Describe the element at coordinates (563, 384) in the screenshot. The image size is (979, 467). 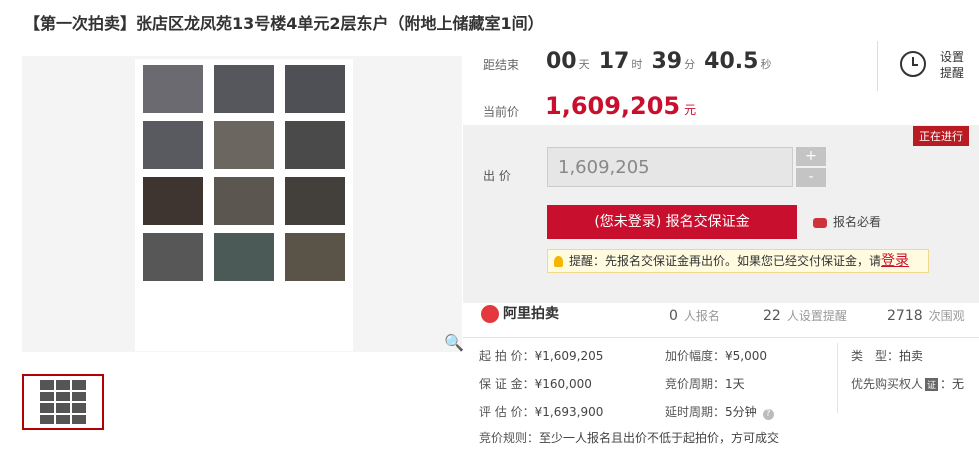
I see `detail-value: ¥160,000` at that location.